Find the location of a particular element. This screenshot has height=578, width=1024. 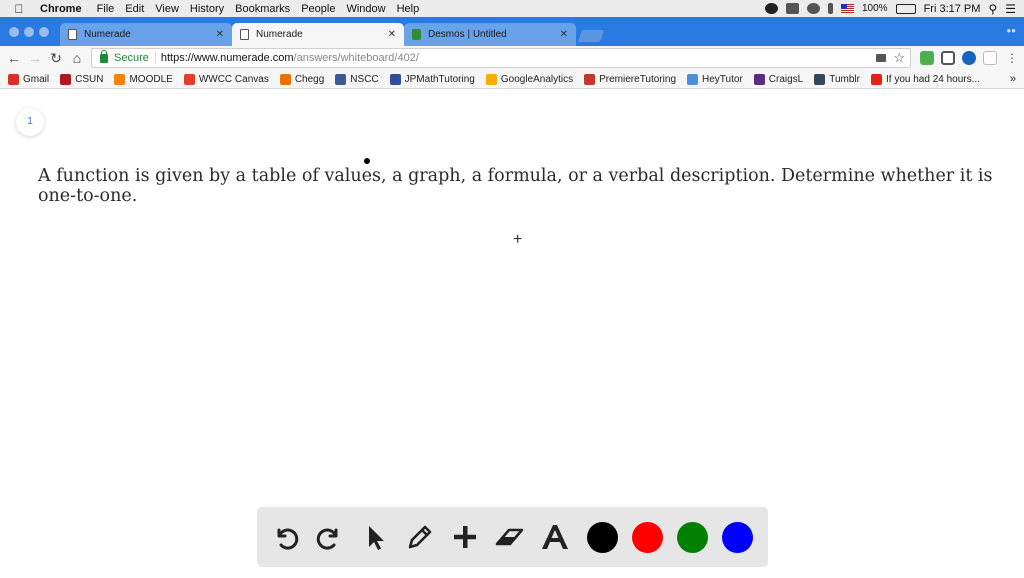

bookmark-label: Tumblr is located at coordinates (844, 79).